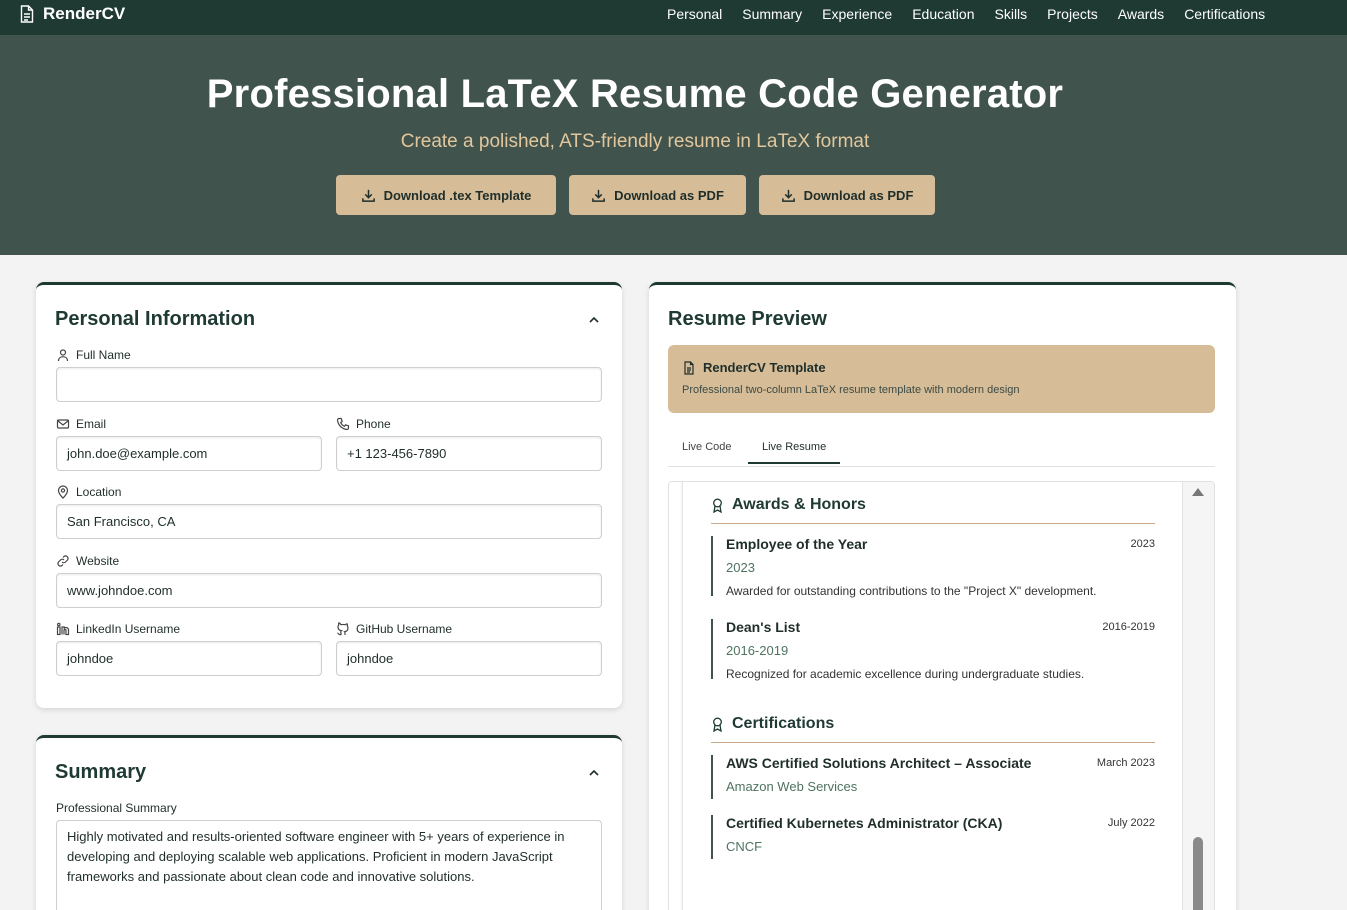 This screenshot has height=910, width=1347. I want to click on nav-link-skills: Skills, so click(1011, 14).